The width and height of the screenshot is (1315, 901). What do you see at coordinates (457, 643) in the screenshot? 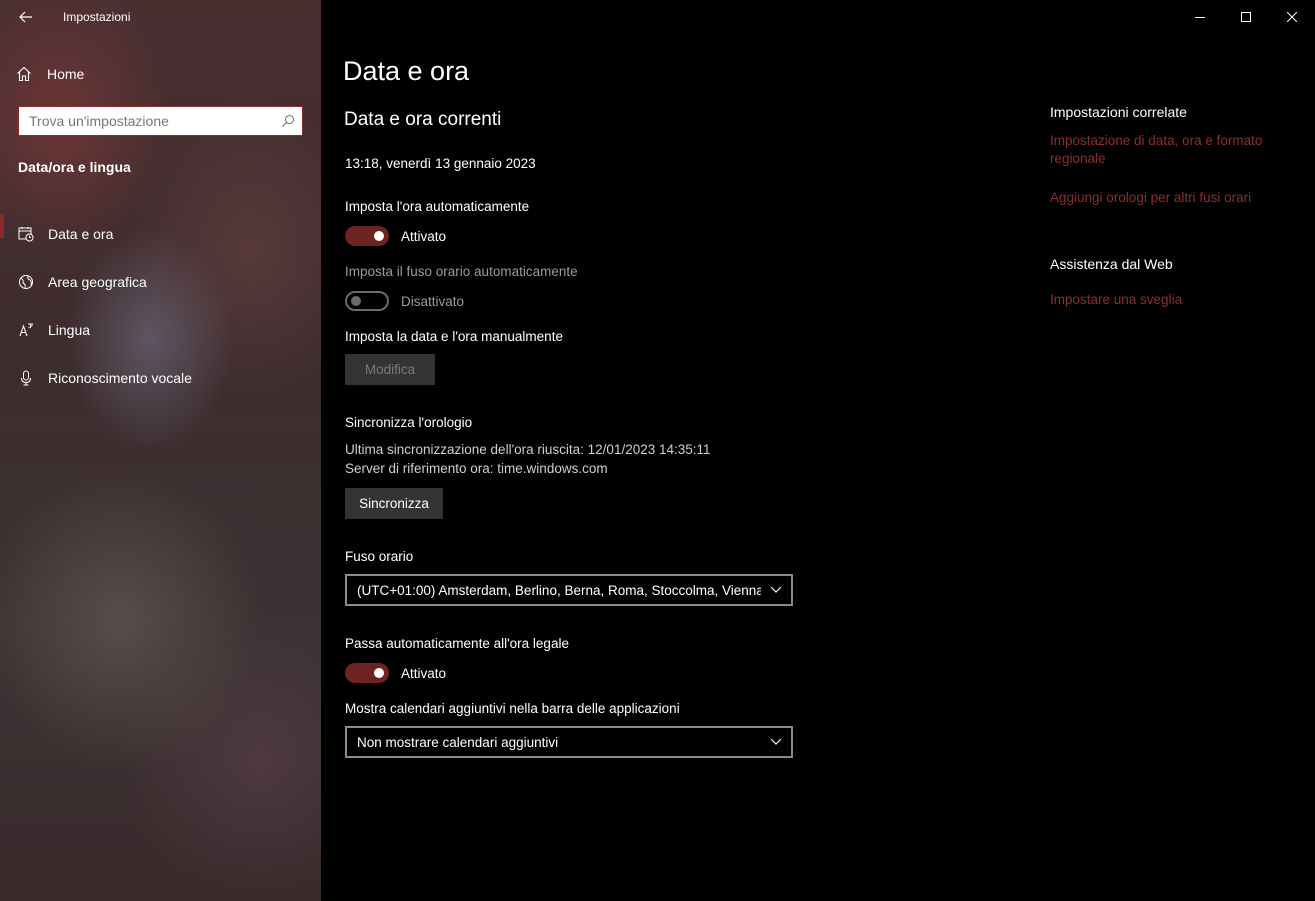
I see `dst-label: Passa automaticamente all'ora legale` at bounding box center [457, 643].